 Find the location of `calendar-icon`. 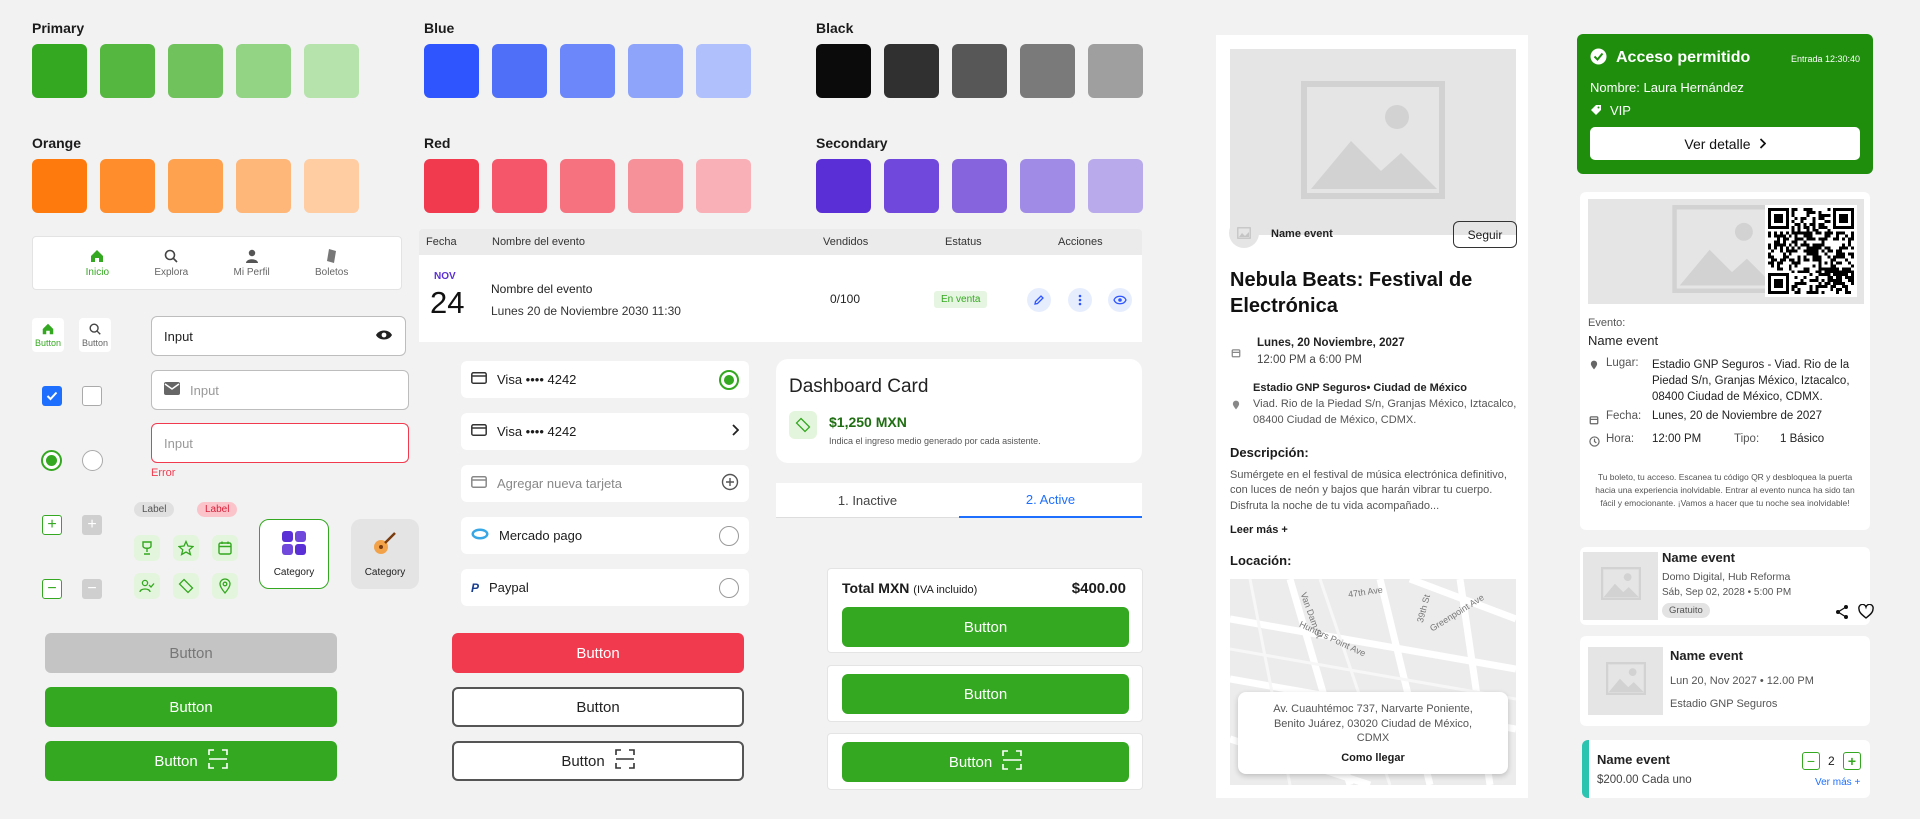

calendar-icon is located at coordinates (225, 548).